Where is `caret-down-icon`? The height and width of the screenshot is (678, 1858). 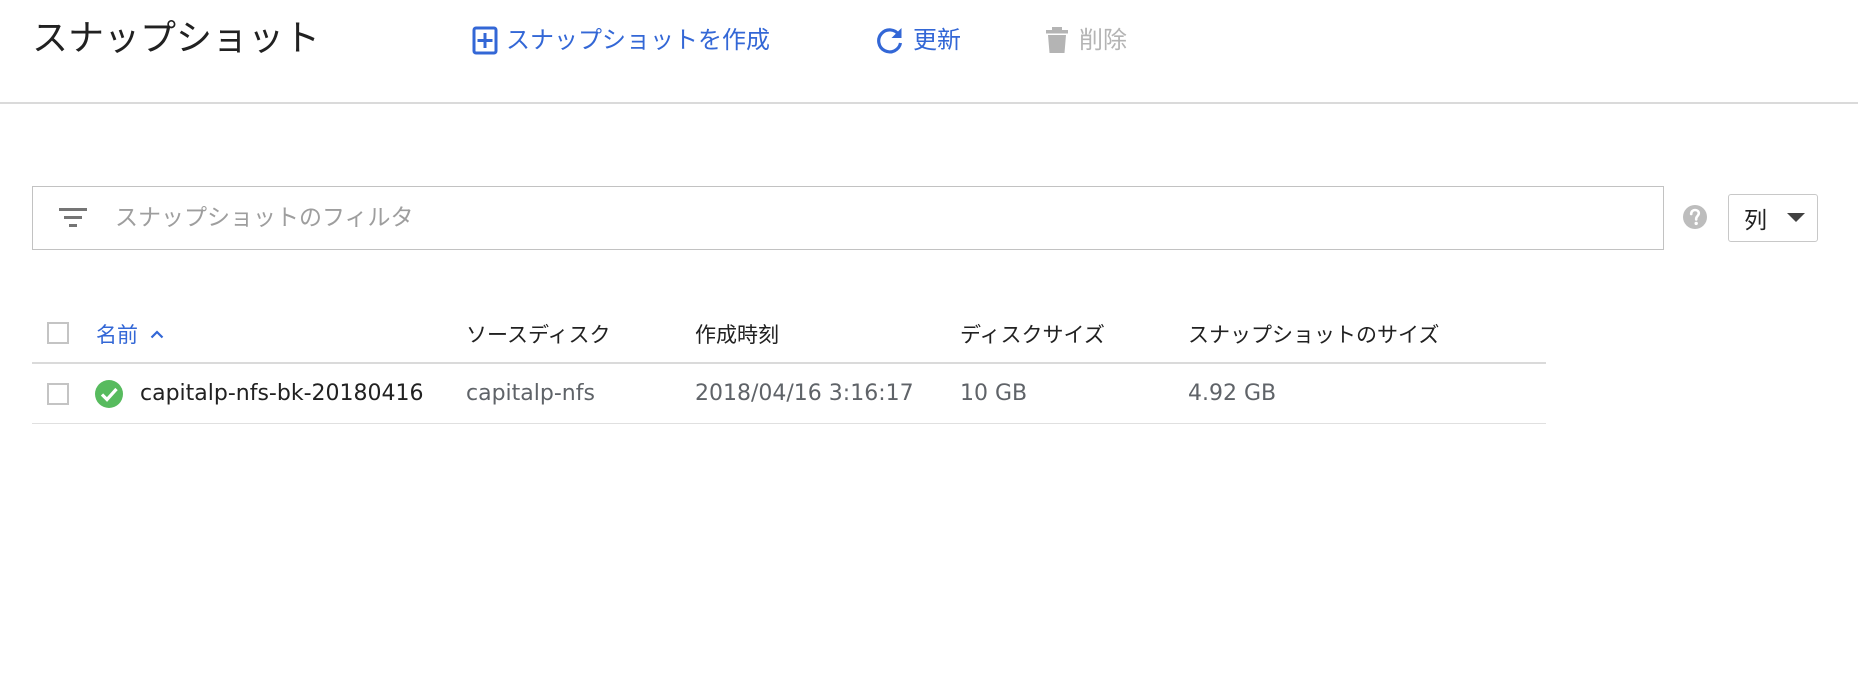 caret-down-icon is located at coordinates (1796, 218).